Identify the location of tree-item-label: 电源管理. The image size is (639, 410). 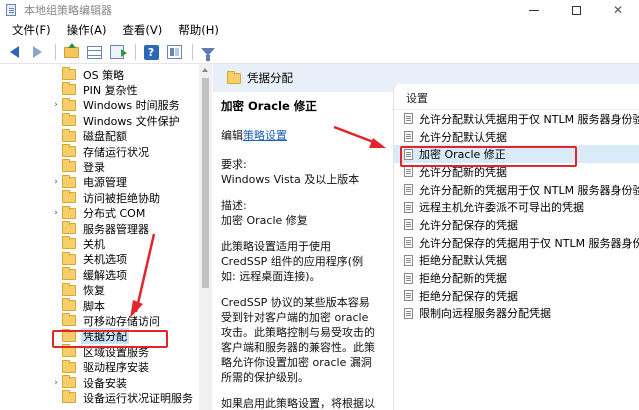
(105, 183).